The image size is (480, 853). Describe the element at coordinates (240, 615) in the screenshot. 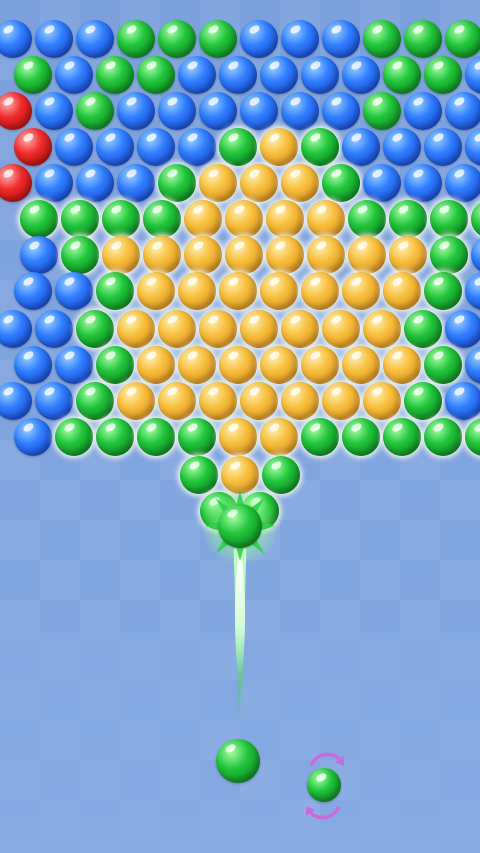

I see `aim-beam-core` at that location.